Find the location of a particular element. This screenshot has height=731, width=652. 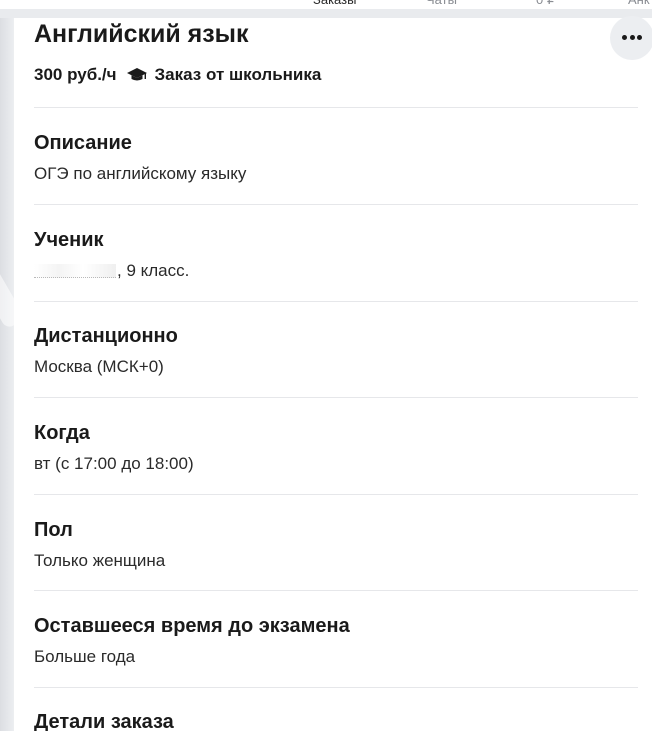

section-value: , 9 класс. is located at coordinates (153, 270).